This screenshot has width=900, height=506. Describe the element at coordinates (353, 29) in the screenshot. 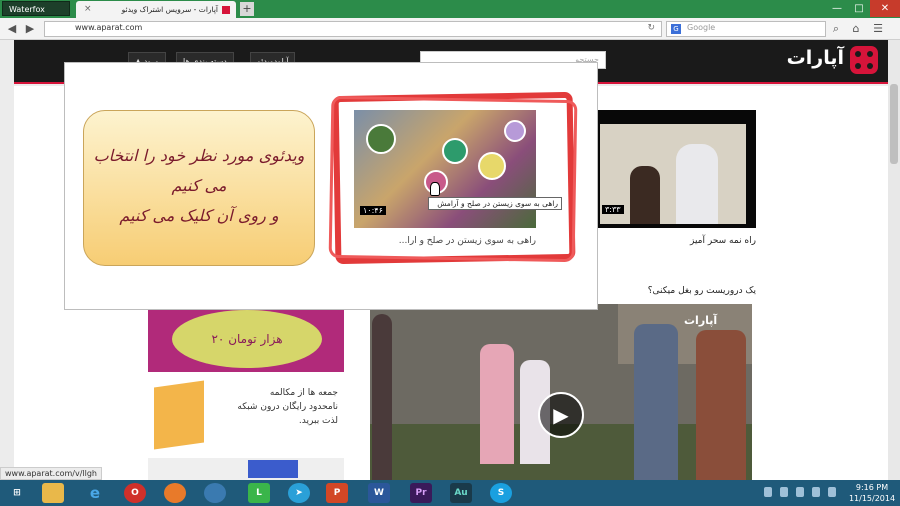

I see `address-bar: www.aparat.com ↻` at that location.